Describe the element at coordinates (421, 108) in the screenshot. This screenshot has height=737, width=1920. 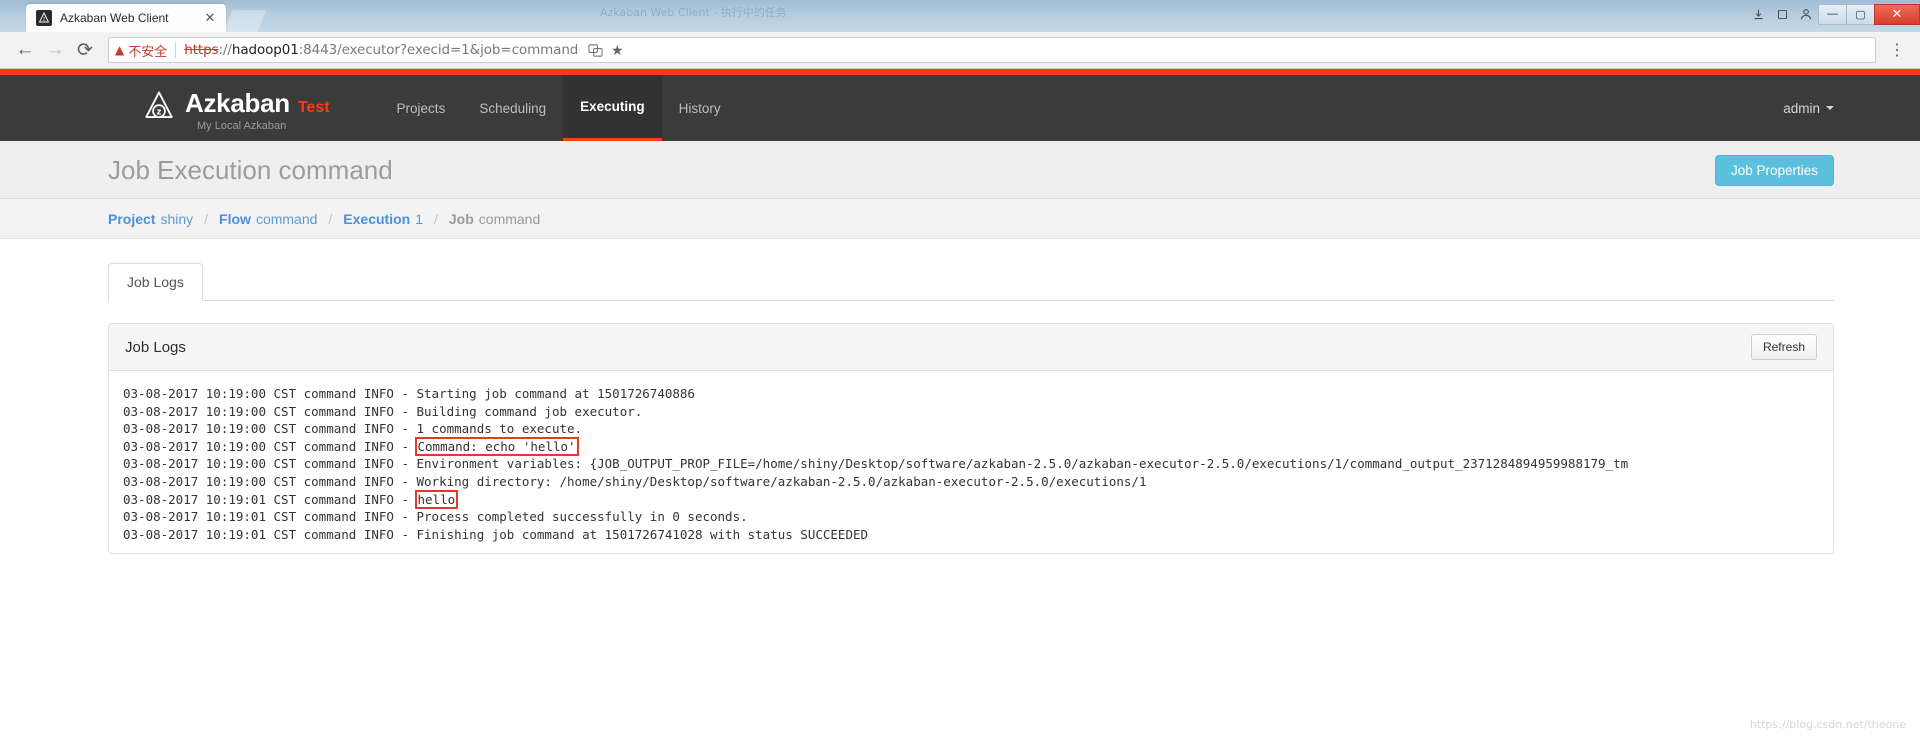
I see `nav-item-projects: Projects` at that location.